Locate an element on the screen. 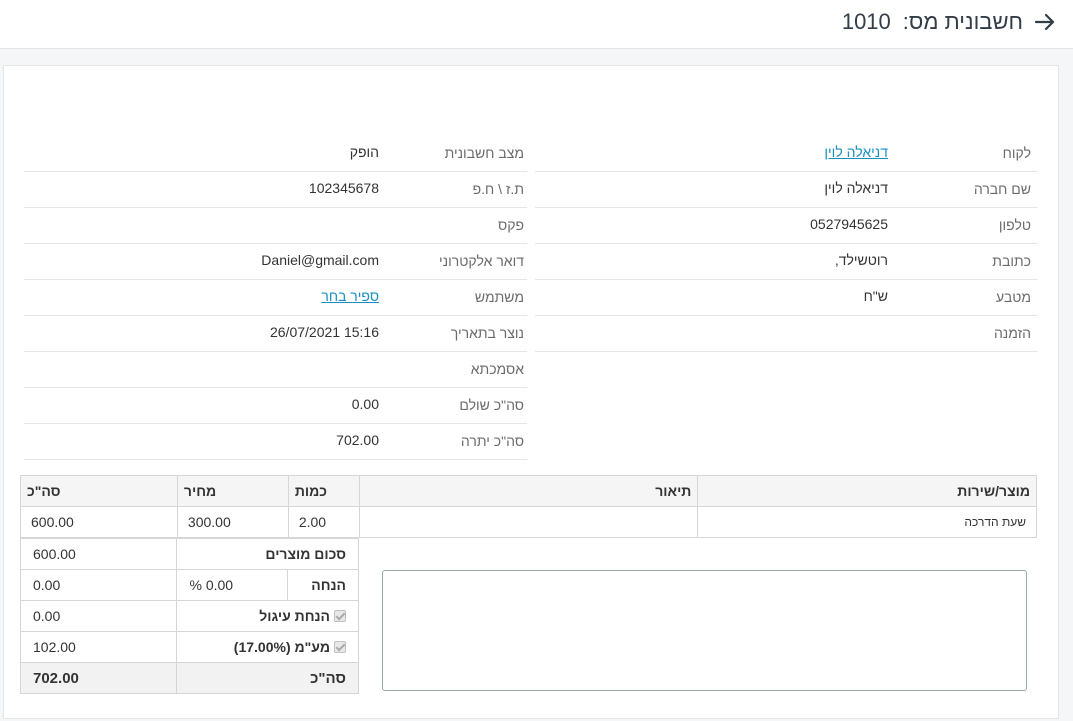 The width and height of the screenshot is (1073, 721). totals-row-discount: הנחה 0.00 % 0.00 is located at coordinates (189, 585).